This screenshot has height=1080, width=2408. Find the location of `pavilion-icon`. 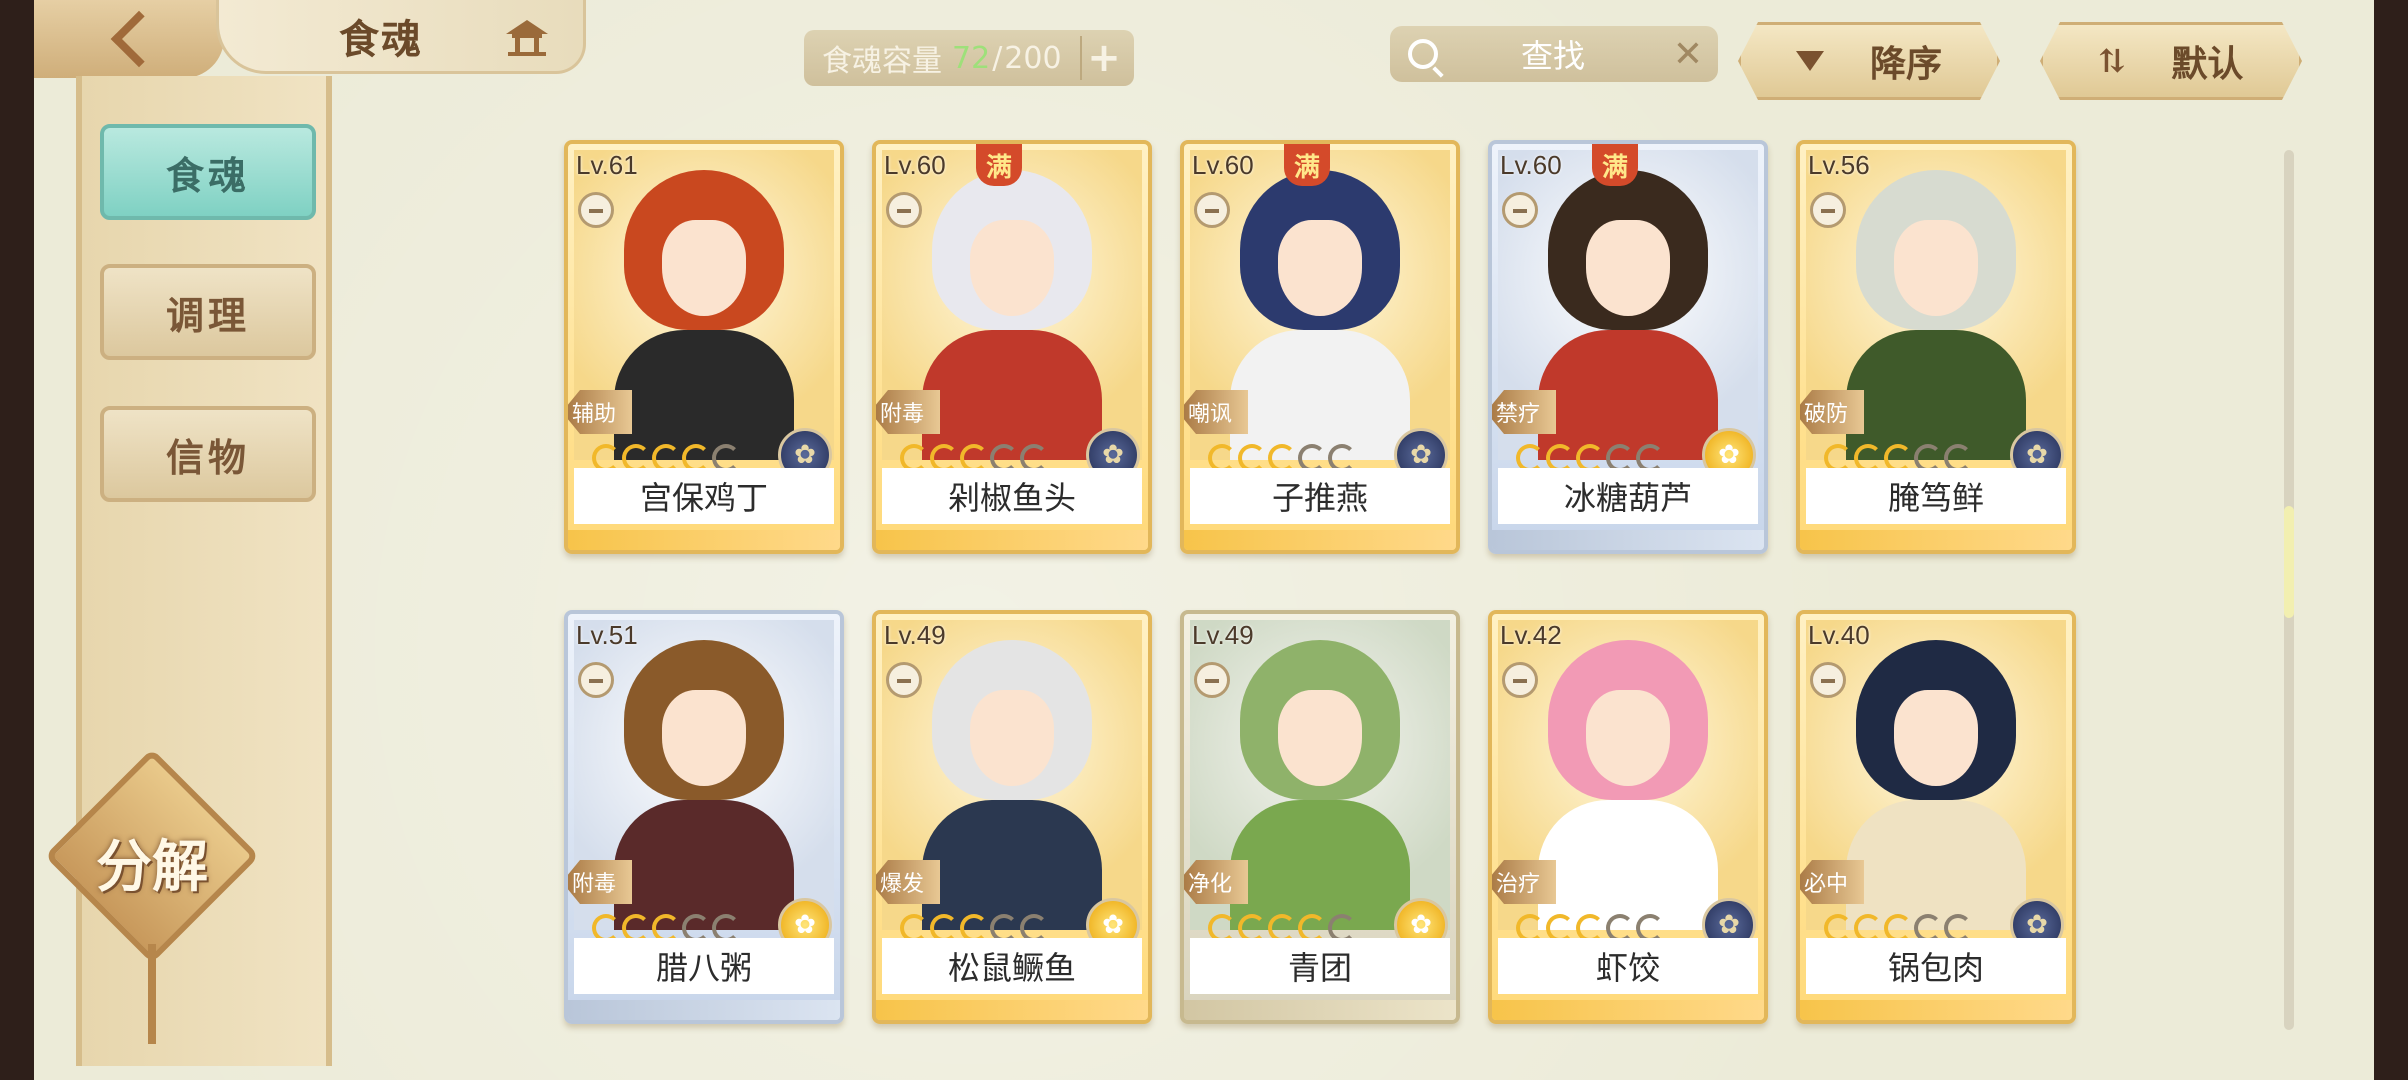

pavilion-icon is located at coordinates (527, 38).